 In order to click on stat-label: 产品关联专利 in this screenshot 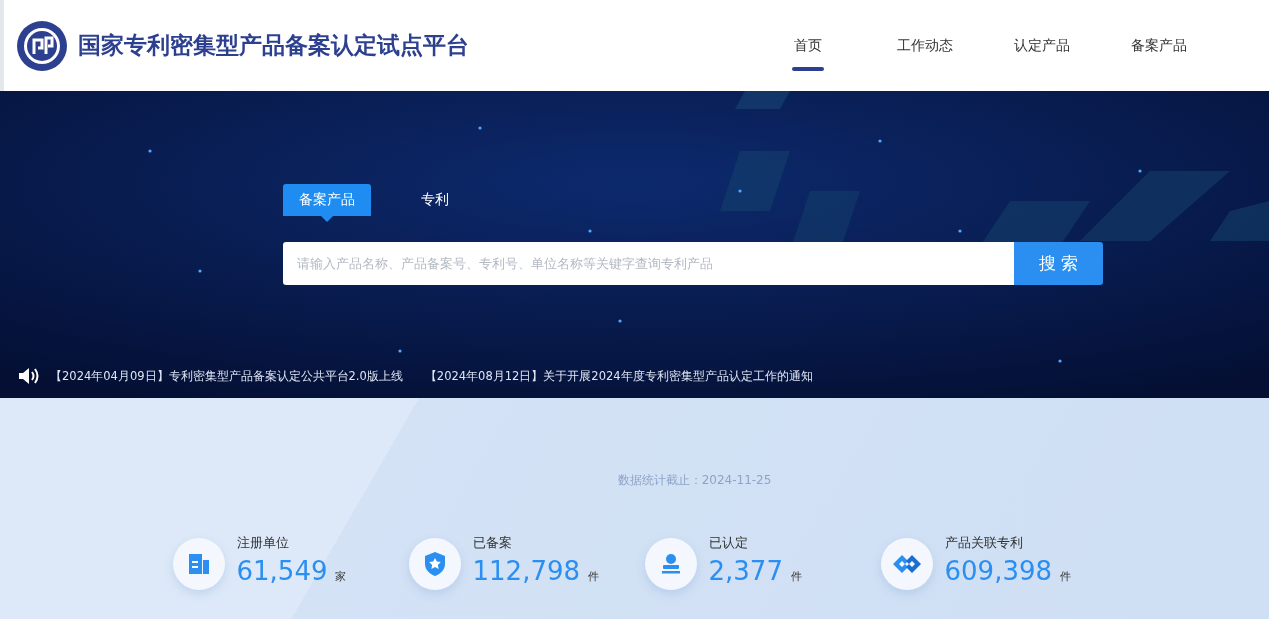, I will do `click(984, 543)`.